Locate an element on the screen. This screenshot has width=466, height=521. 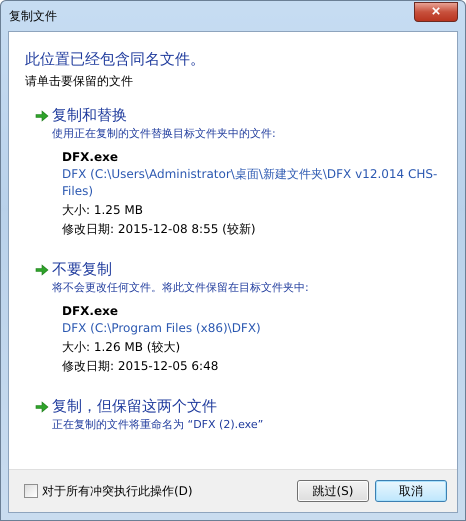
dialog-heading: 此位置已经包含同名文件。 is located at coordinates (115, 59).